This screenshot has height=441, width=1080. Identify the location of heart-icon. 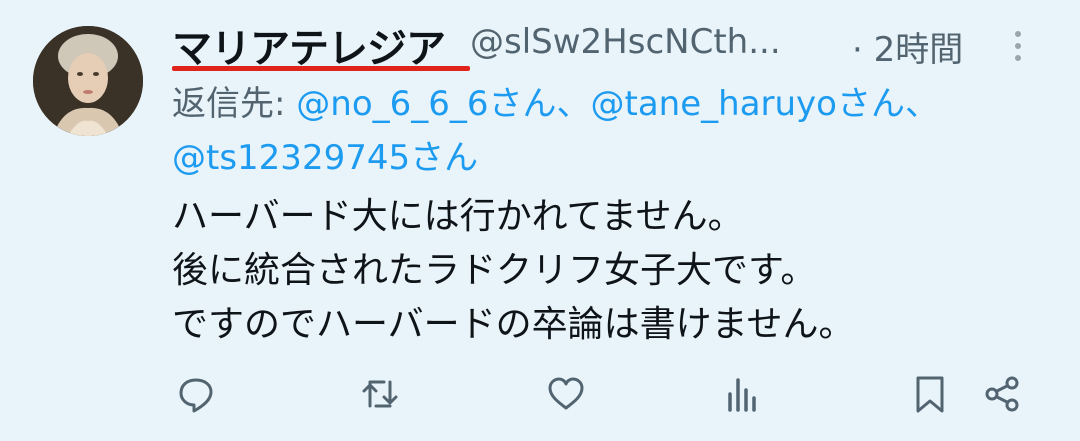
(566, 394).